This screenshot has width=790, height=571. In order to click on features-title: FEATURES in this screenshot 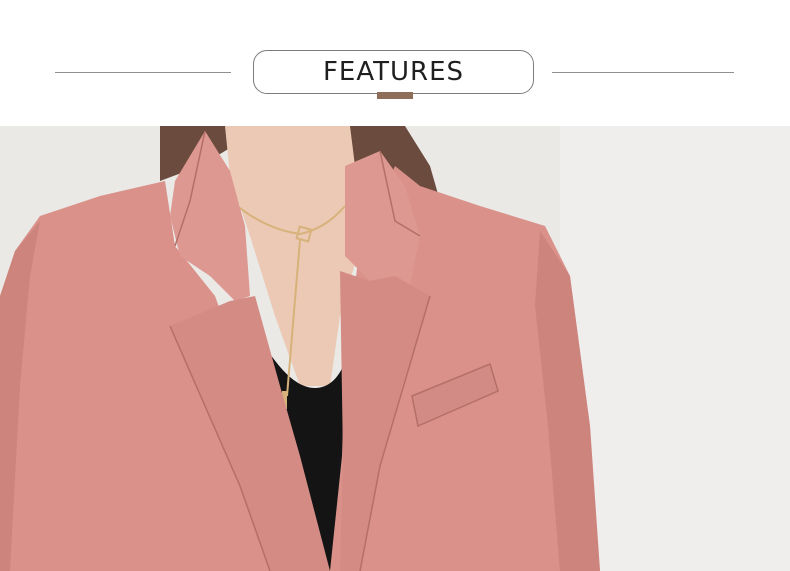, I will do `click(393, 72)`.